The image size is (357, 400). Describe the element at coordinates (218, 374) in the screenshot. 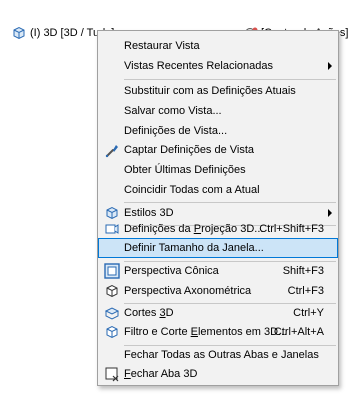

I see `menu-item-fechar-aba-3d: Fechar Aba 3D` at that location.